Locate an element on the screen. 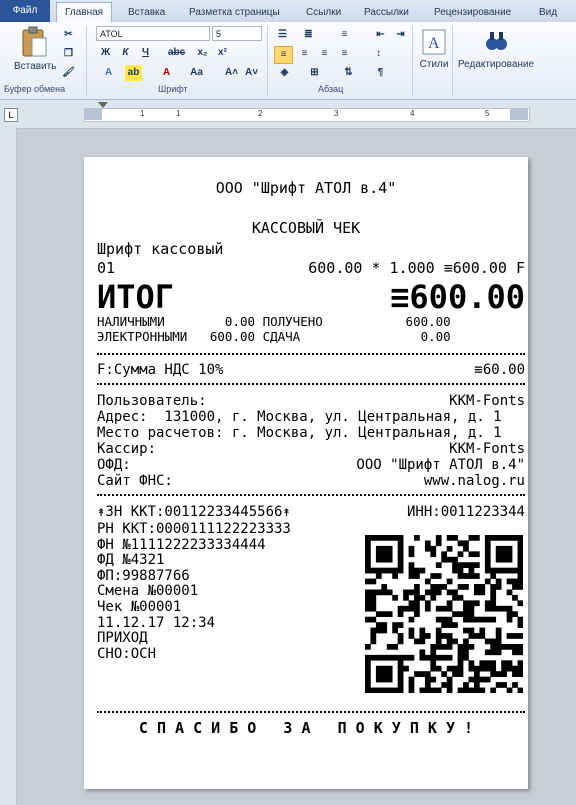 Image resolution: width=576 pixels, height=805 pixels. receipt-detail-line: ПРИХОД is located at coordinates (122, 638).